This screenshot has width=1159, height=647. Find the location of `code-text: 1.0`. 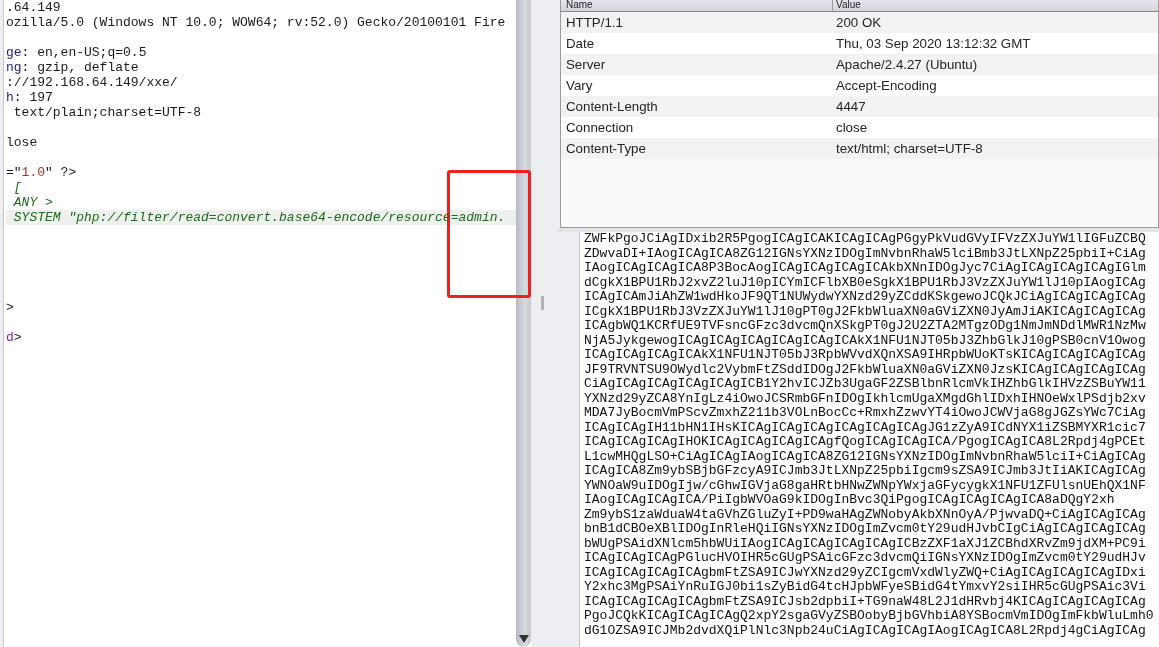

code-text: 1.0 is located at coordinates (33, 172).